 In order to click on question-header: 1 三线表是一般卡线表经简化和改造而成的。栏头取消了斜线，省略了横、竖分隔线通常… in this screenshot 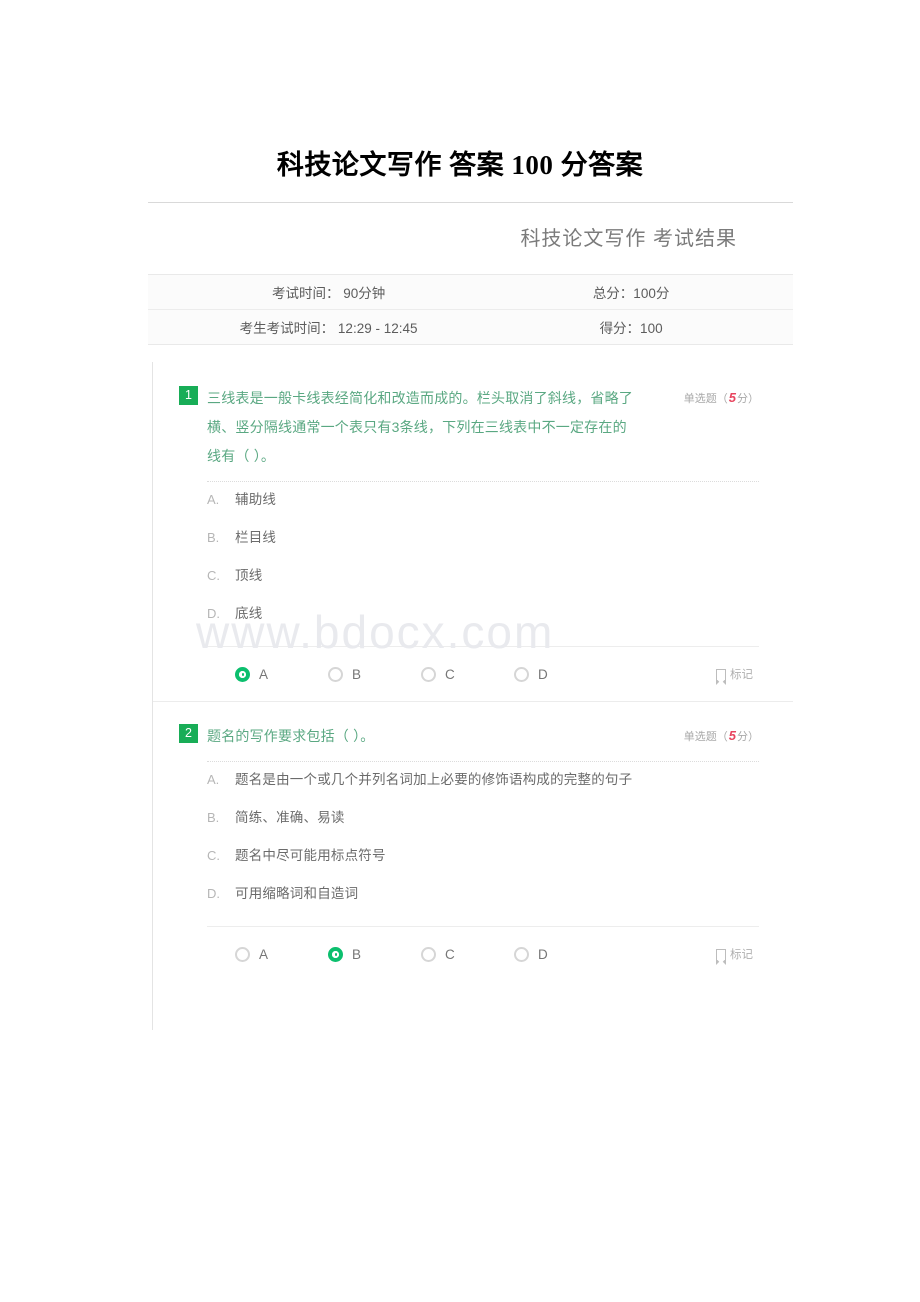, I will do `click(469, 427)`.